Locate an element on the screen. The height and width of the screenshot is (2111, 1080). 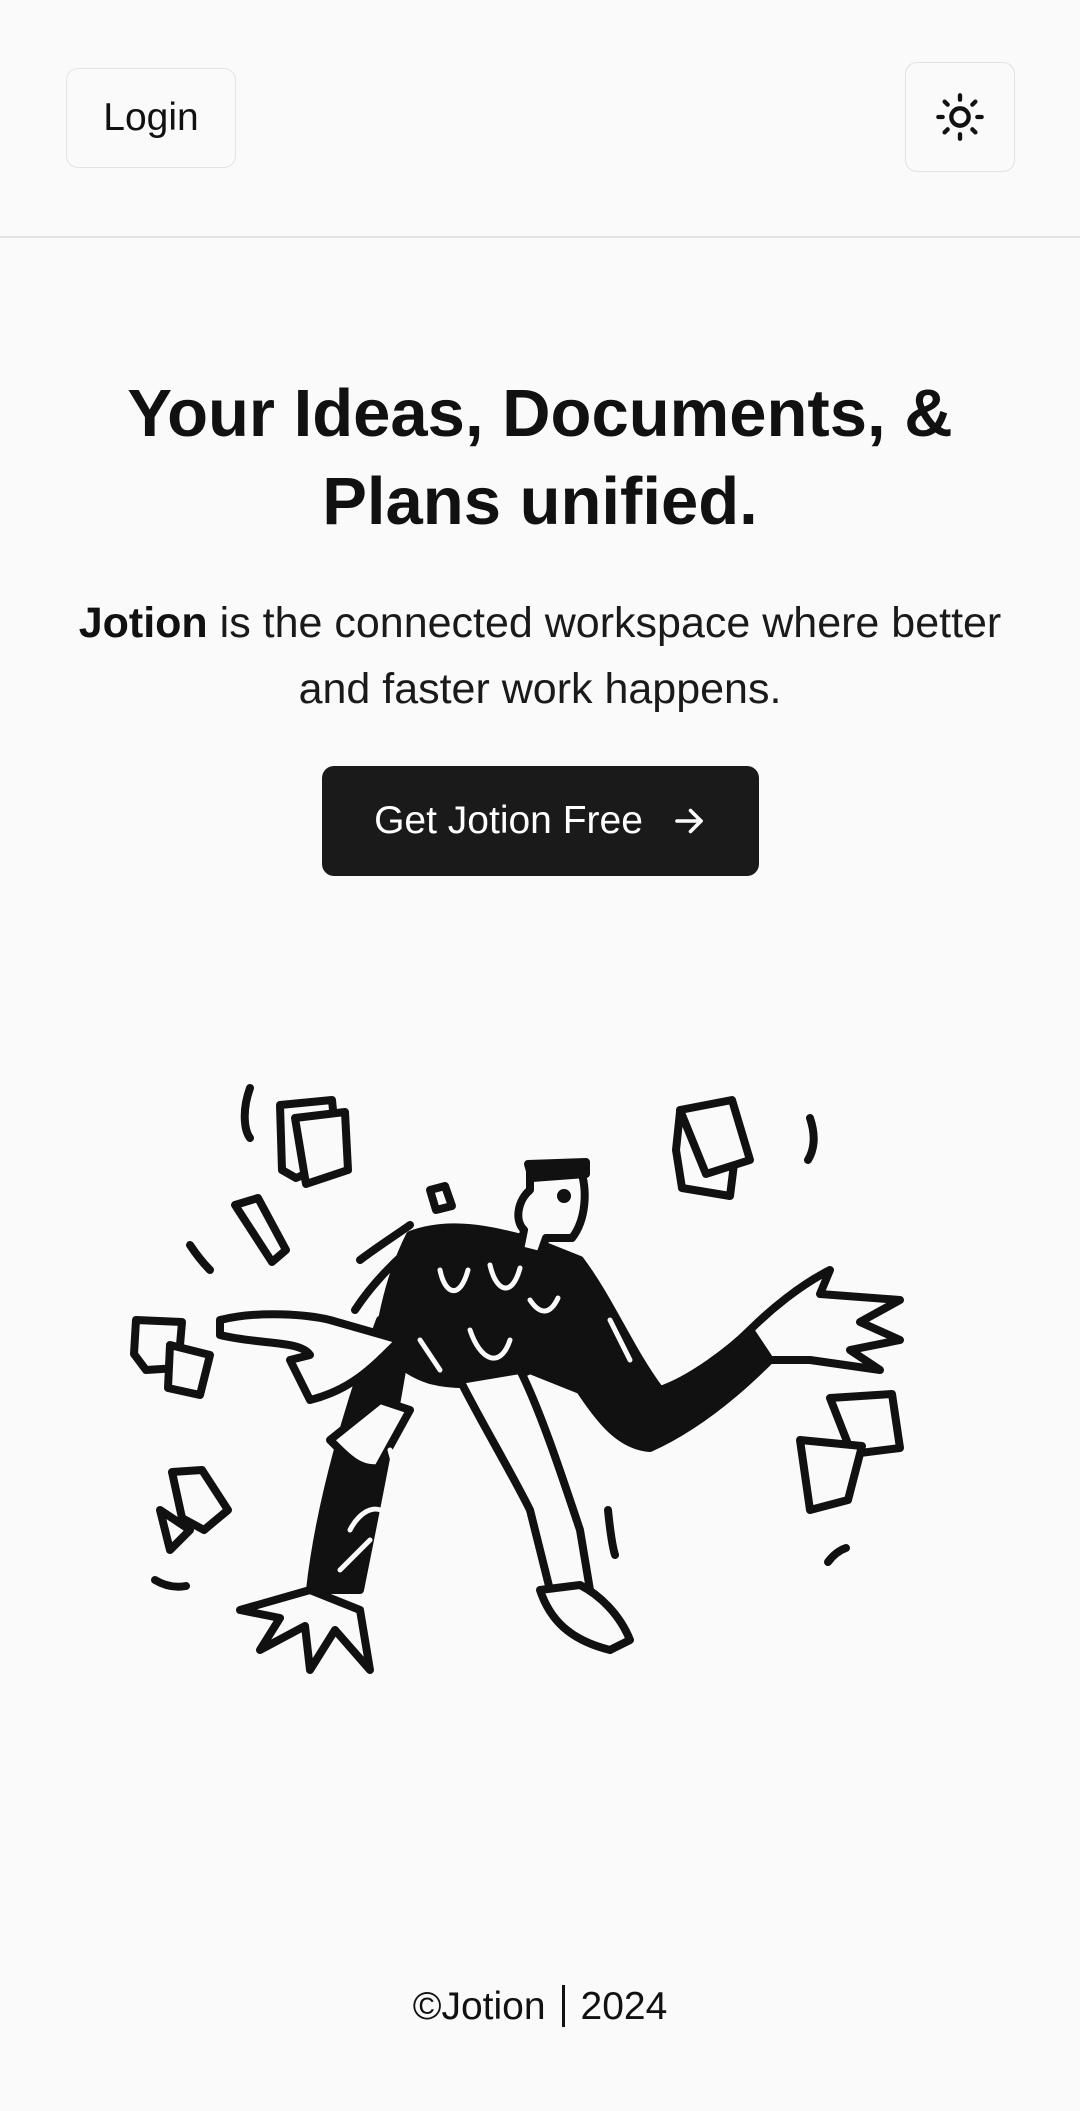
get-jotion-free-button: Get Jotion Free is located at coordinates (540, 821).